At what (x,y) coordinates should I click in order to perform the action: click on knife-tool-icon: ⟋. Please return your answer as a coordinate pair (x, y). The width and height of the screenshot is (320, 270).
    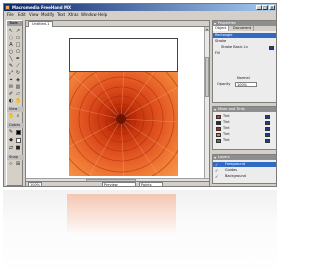
    Looking at the image, I should click on (18, 66).